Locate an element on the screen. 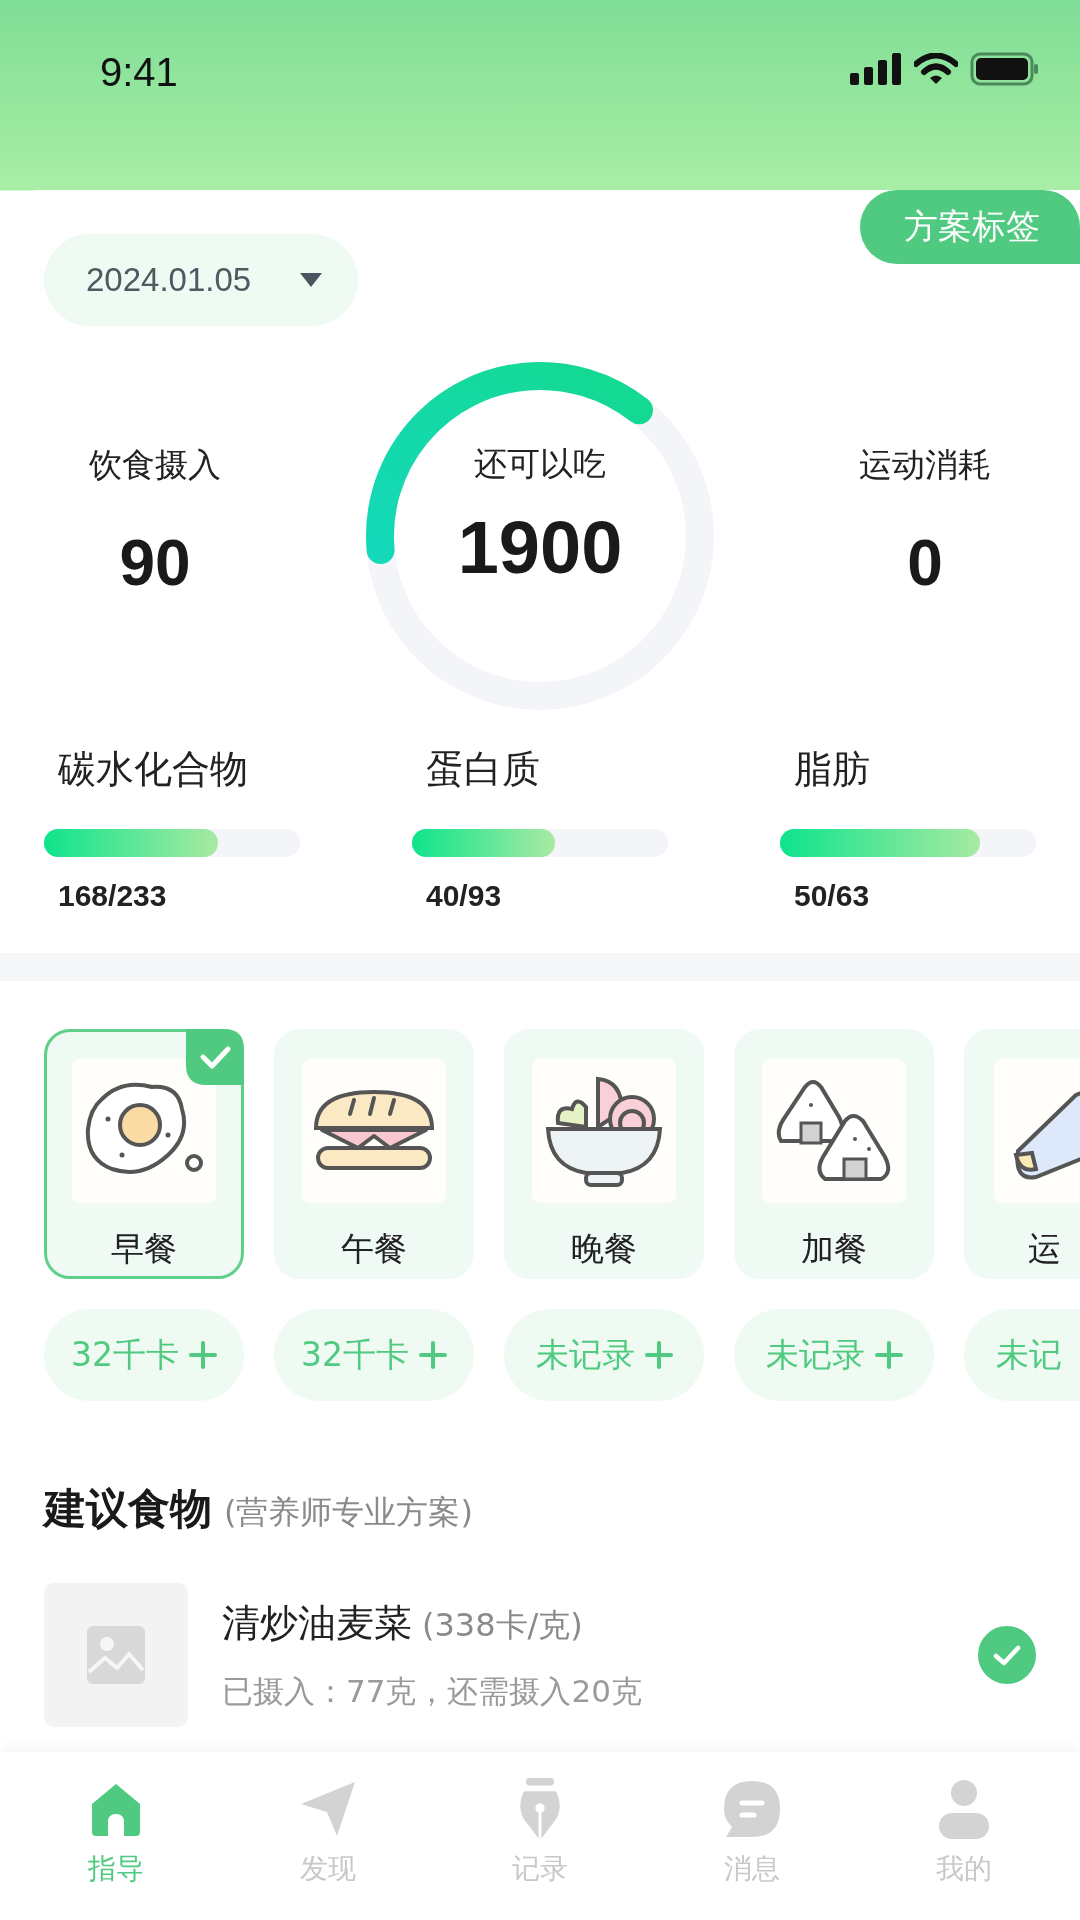 This screenshot has width=1080, height=1920. image-icon is located at coordinates (116, 1655).